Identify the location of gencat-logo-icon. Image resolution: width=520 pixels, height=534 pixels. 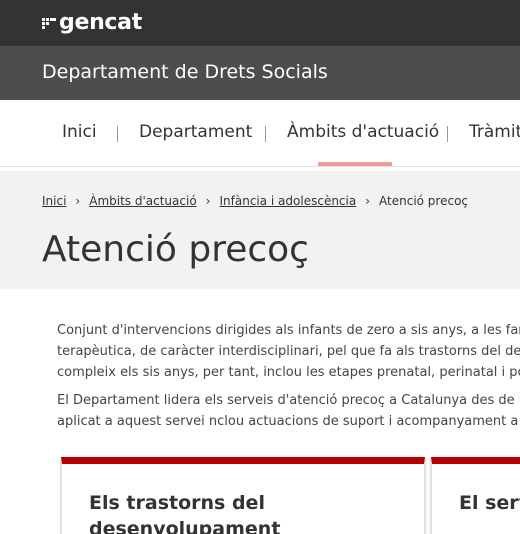
(49, 22).